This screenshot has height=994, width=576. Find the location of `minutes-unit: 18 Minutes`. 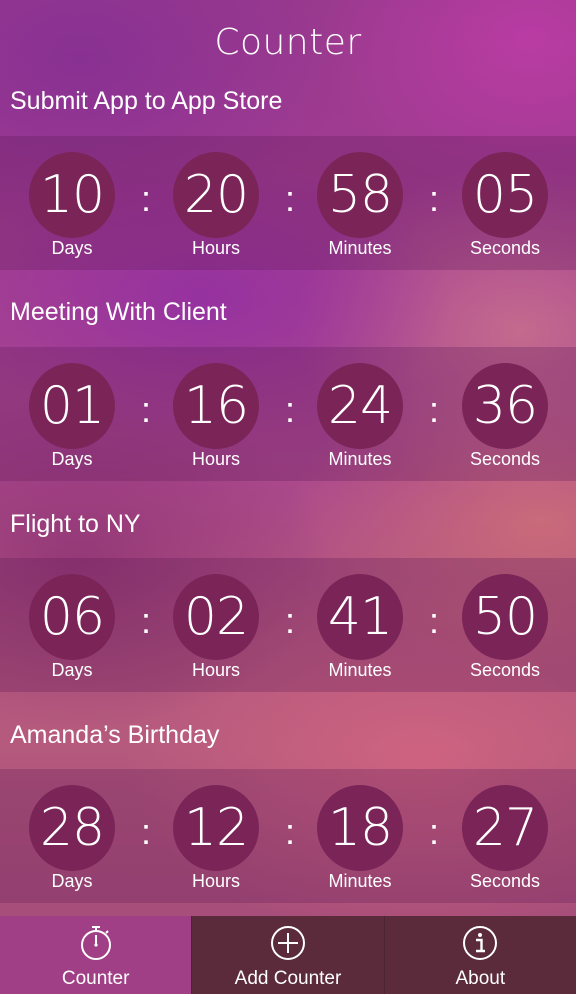

minutes-unit: 18 Minutes is located at coordinates (360, 838).